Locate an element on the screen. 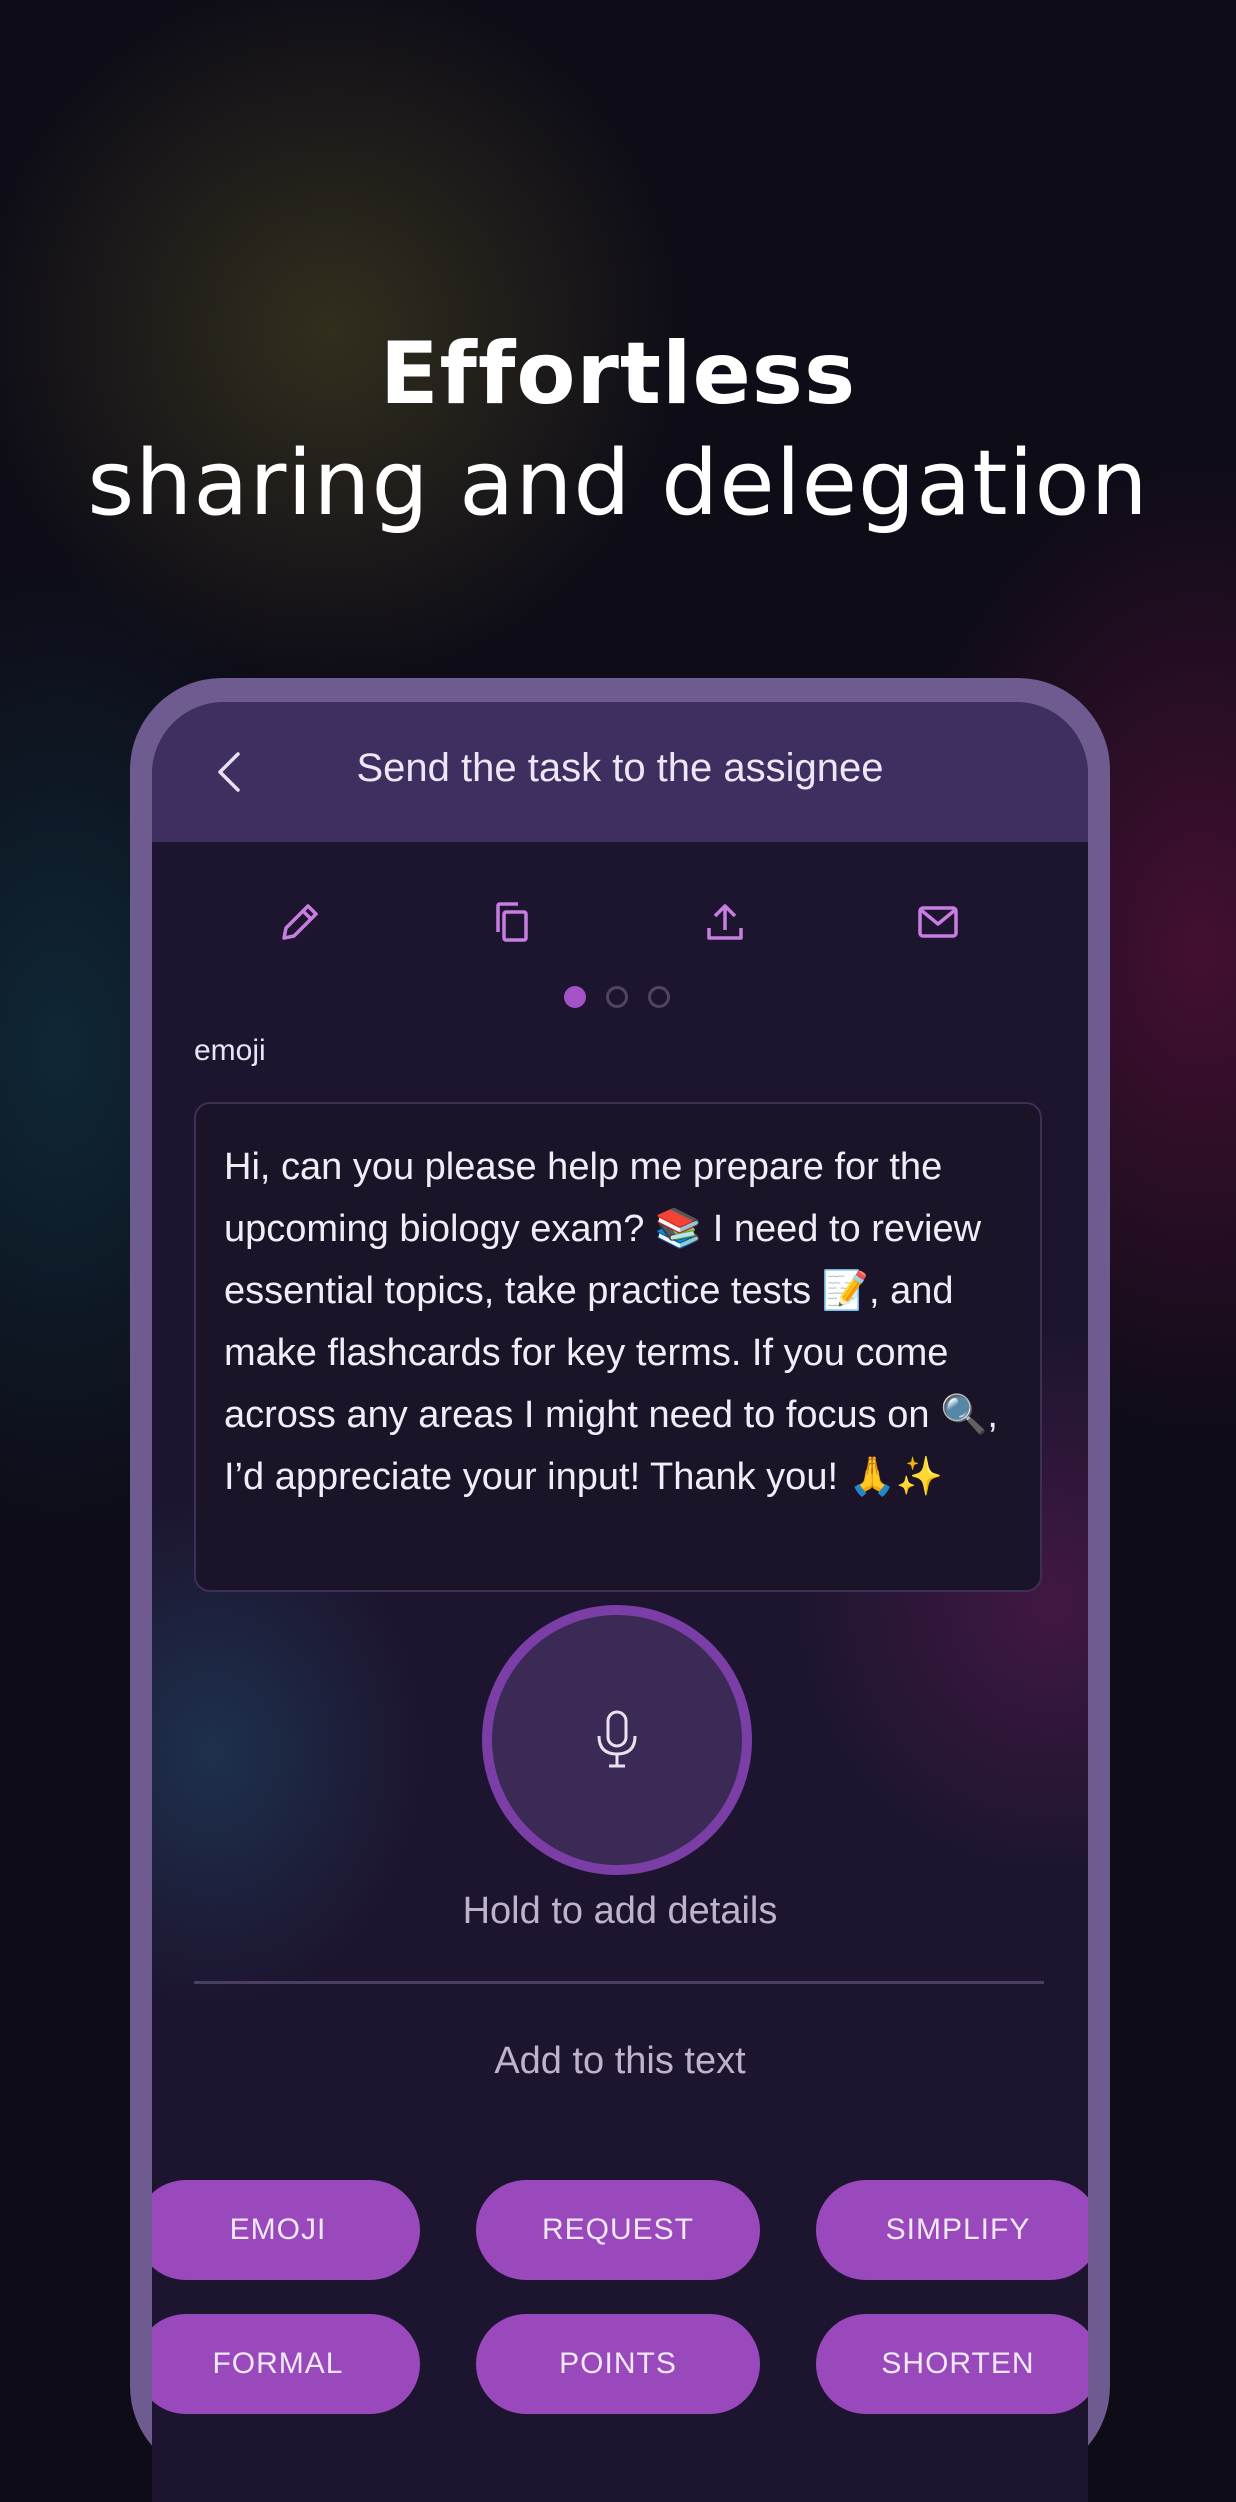 The width and height of the screenshot is (1236, 2502). headline-subtitle: sharing and delegation is located at coordinates (618, 483).